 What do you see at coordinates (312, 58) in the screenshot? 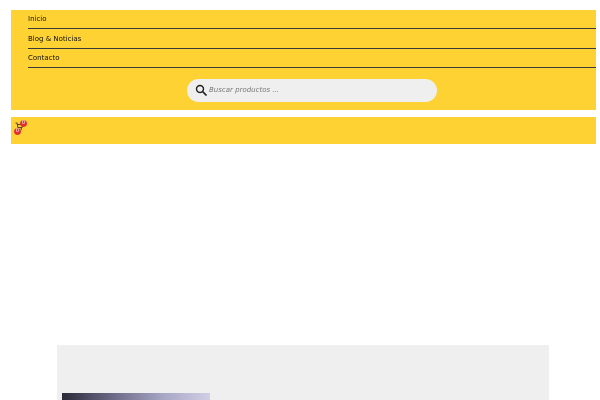
I see `nav-item-contacto: Contacto` at bounding box center [312, 58].